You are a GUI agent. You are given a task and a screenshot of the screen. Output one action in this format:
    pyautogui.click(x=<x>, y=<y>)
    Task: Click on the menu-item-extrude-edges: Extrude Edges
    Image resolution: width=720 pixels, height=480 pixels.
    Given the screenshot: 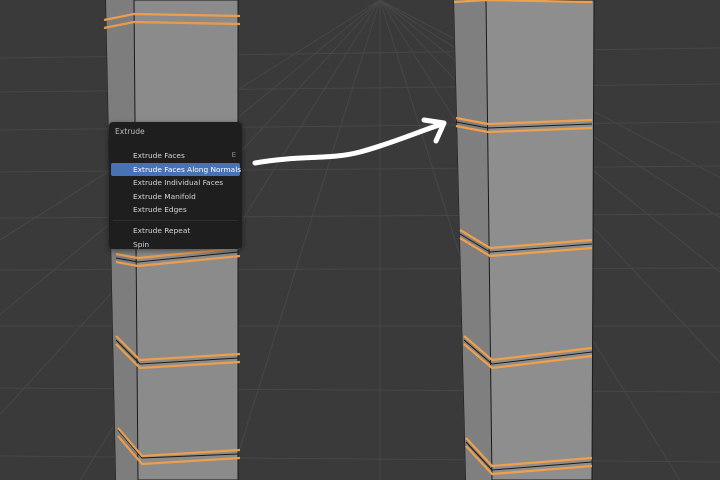 What is the action you would take?
    pyautogui.click(x=175, y=210)
    